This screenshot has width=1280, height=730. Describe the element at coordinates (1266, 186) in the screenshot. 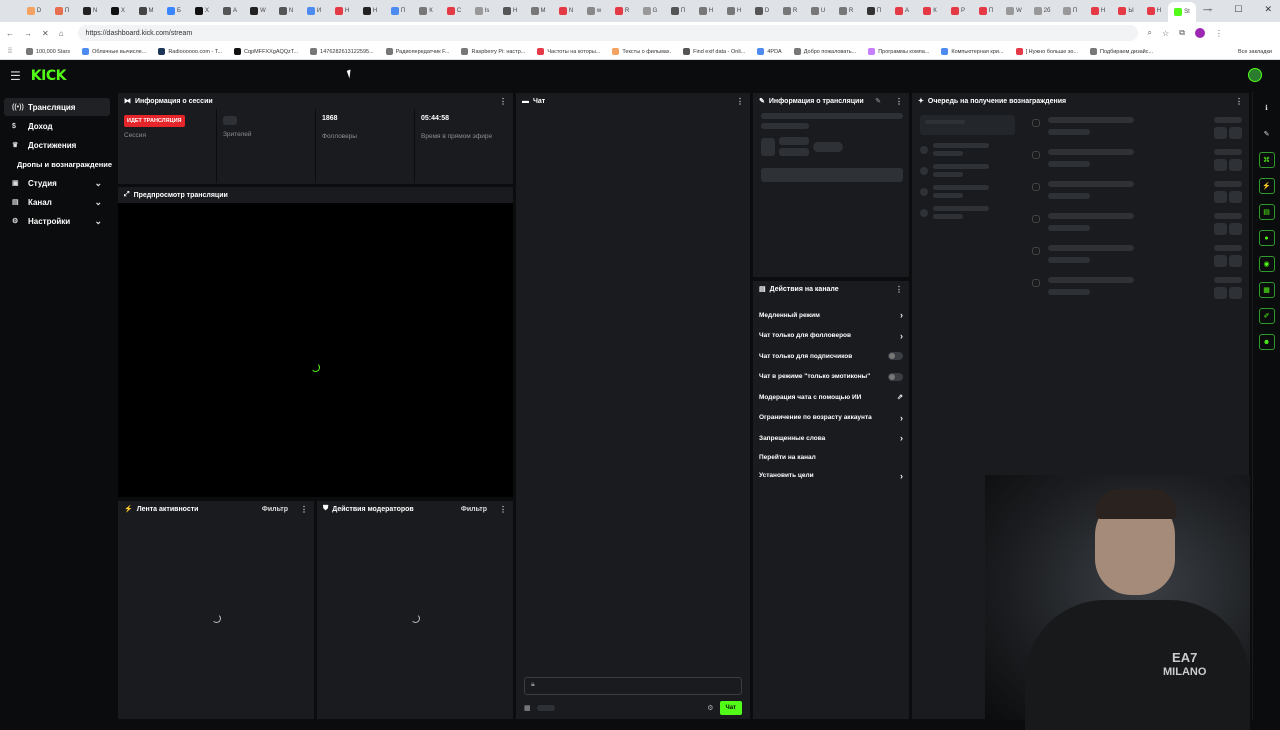

I see `lightning-icon: ⚡` at that location.